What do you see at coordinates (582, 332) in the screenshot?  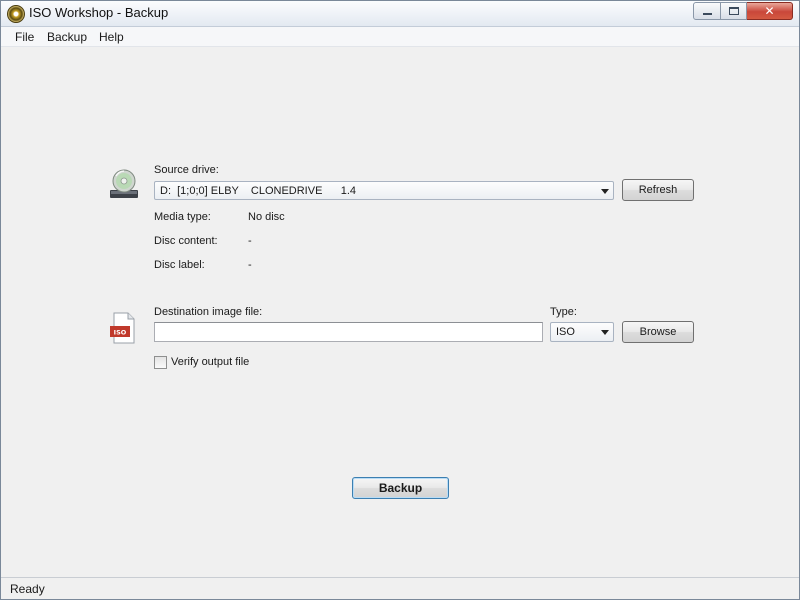 I see `type-select: ISO` at bounding box center [582, 332].